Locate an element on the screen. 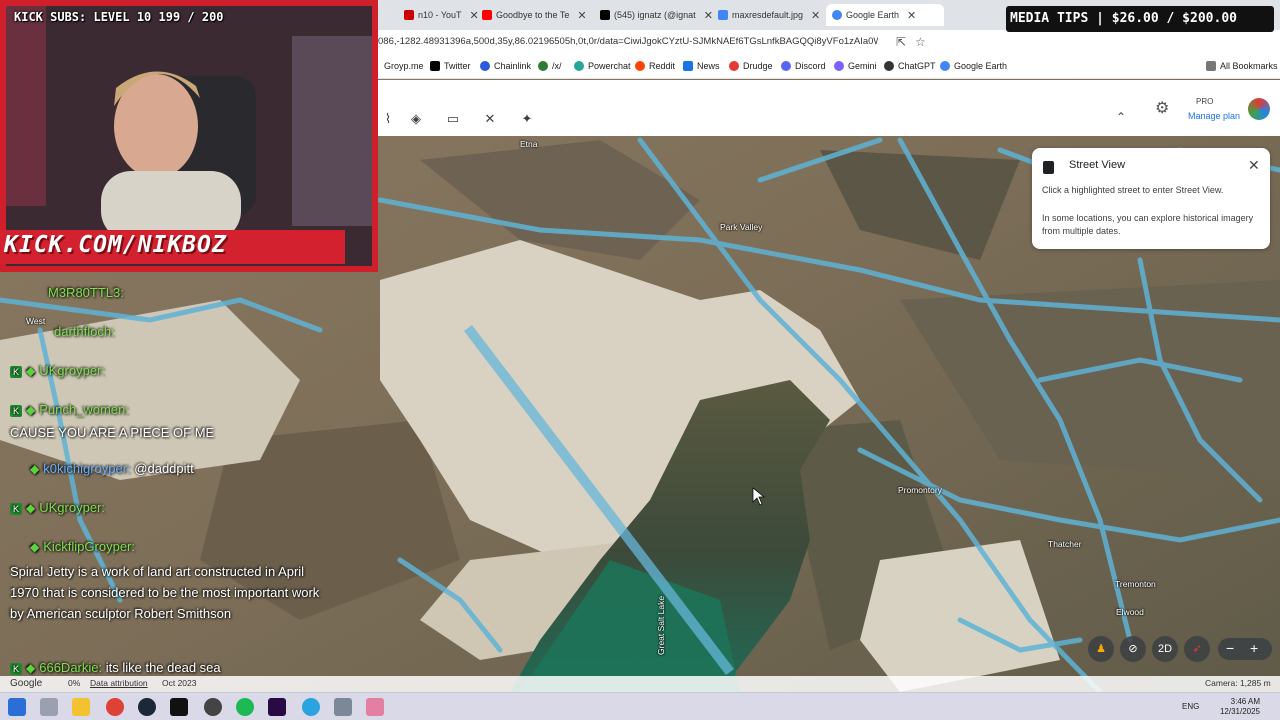  tilt-toggle-button: ⊘ is located at coordinates (1133, 649).